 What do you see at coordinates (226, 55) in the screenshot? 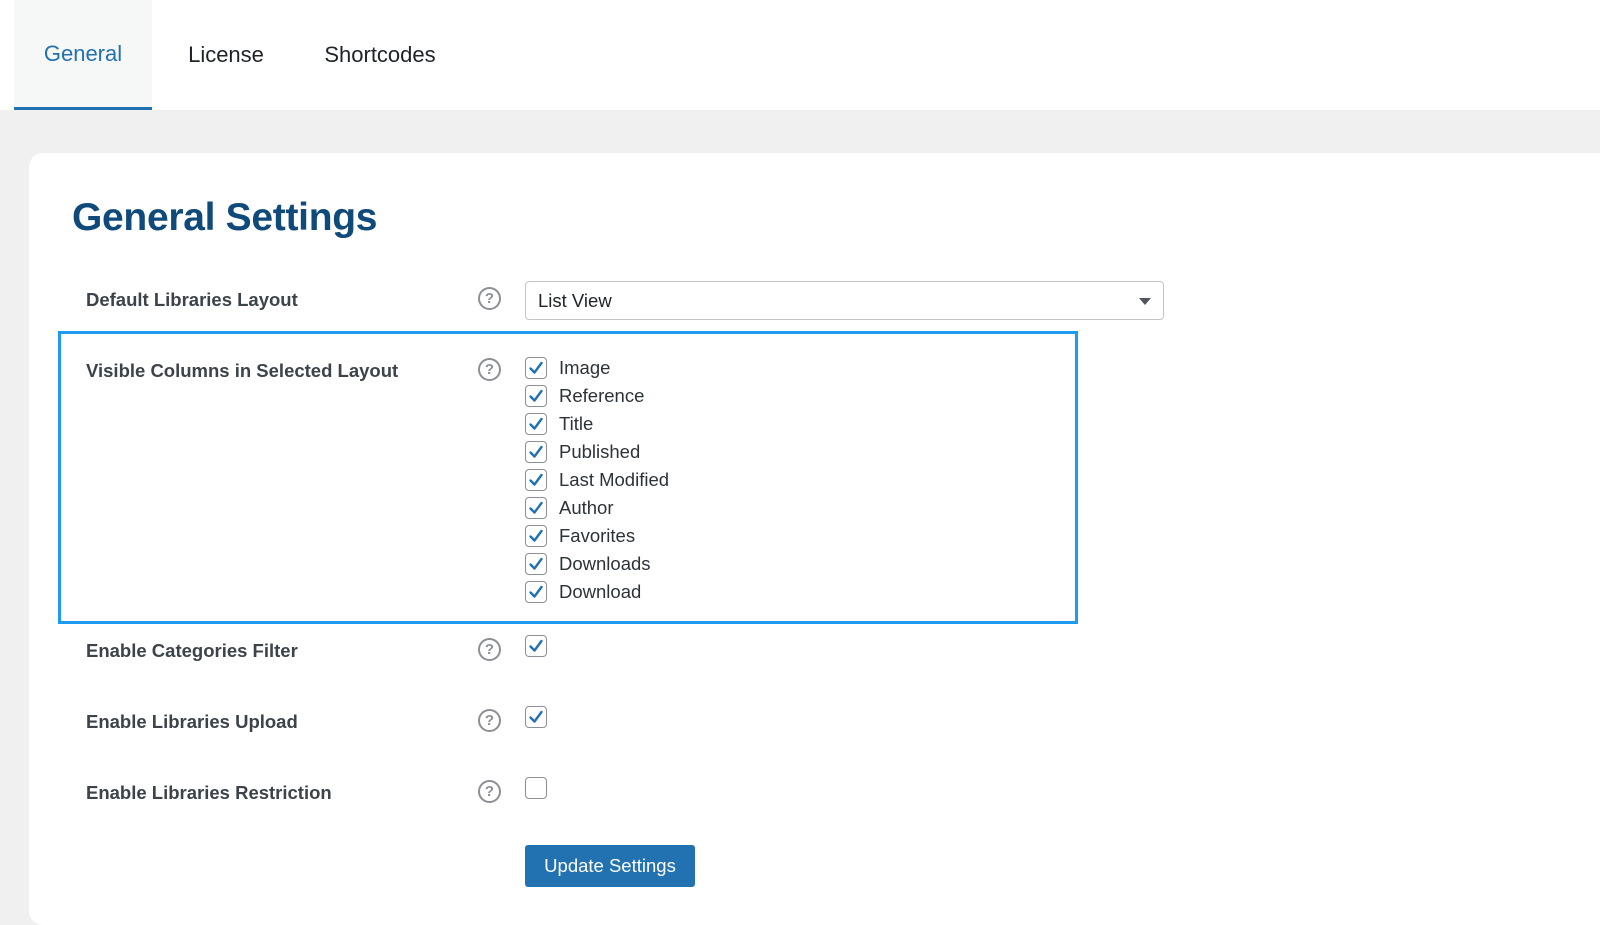
I see `tab-license: License` at bounding box center [226, 55].